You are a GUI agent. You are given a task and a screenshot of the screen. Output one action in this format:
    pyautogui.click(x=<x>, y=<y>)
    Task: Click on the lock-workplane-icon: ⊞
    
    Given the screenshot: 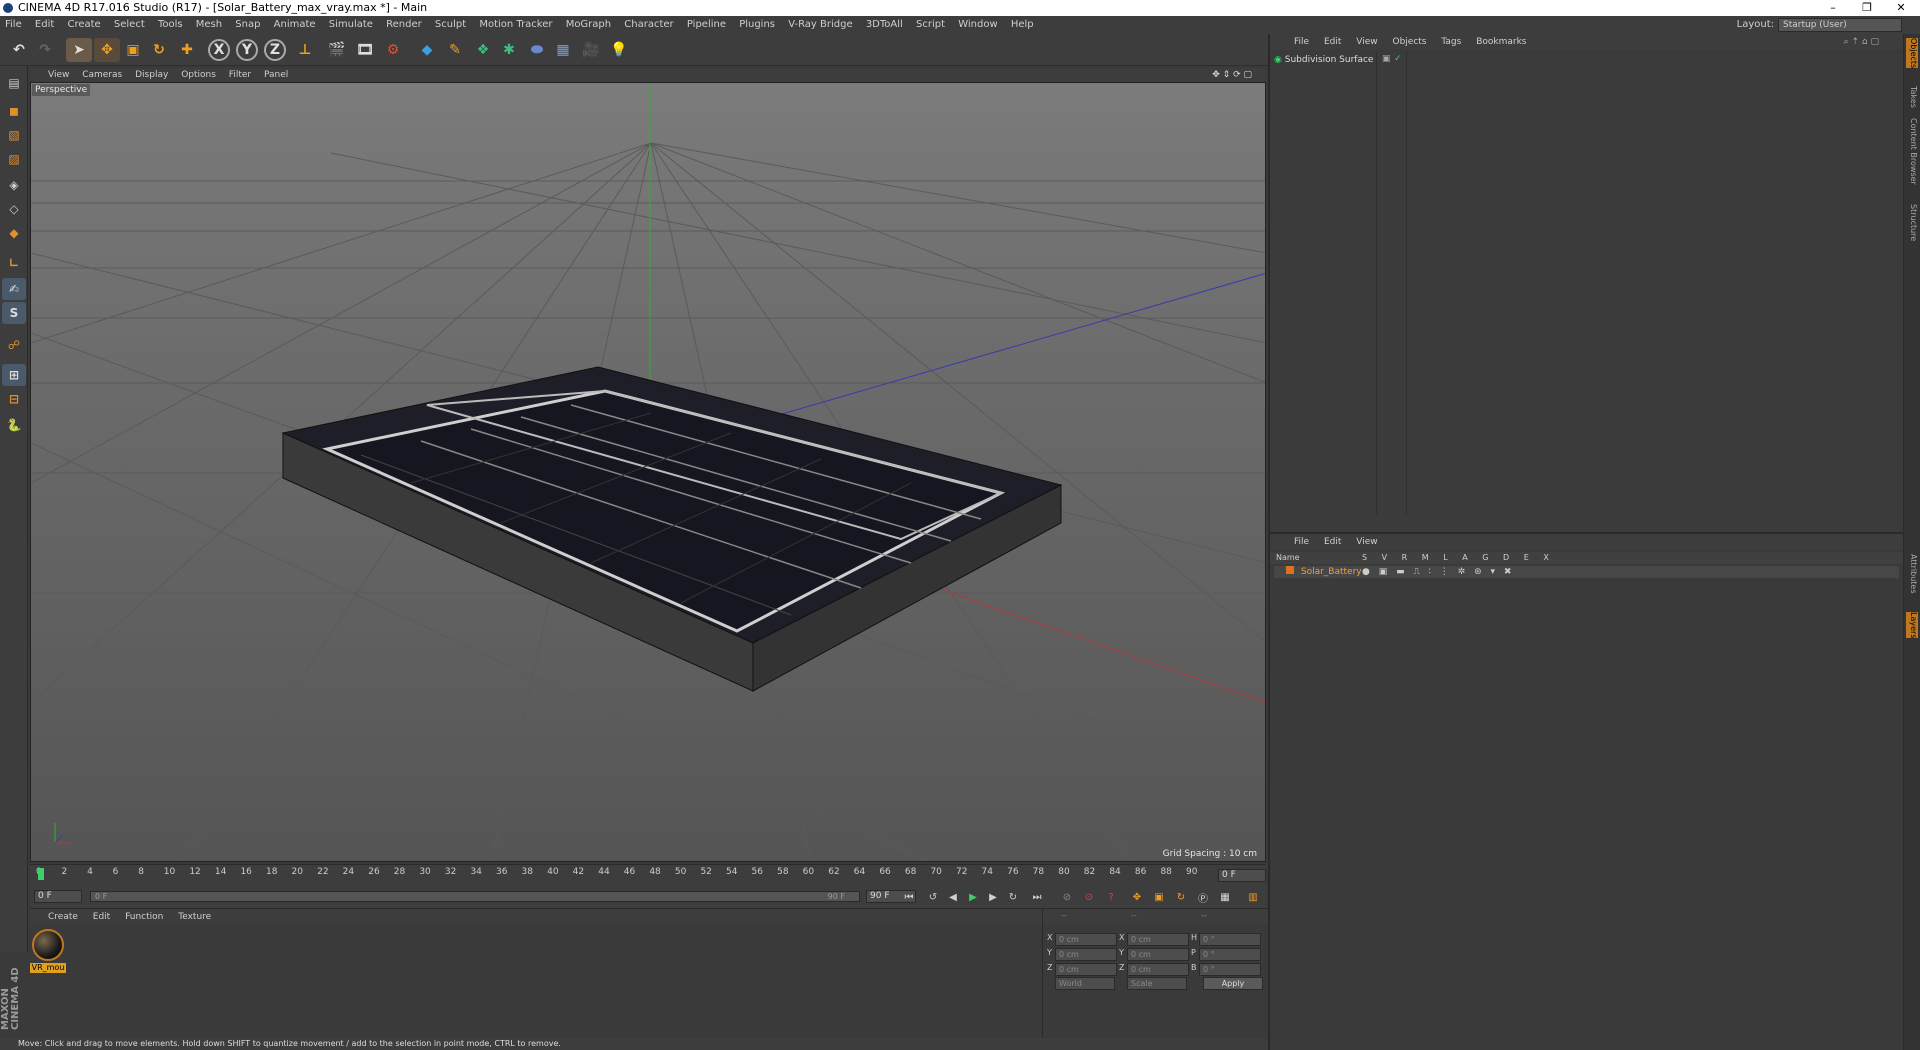 What is the action you would take?
    pyautogui.click(x=14, y=375)
    